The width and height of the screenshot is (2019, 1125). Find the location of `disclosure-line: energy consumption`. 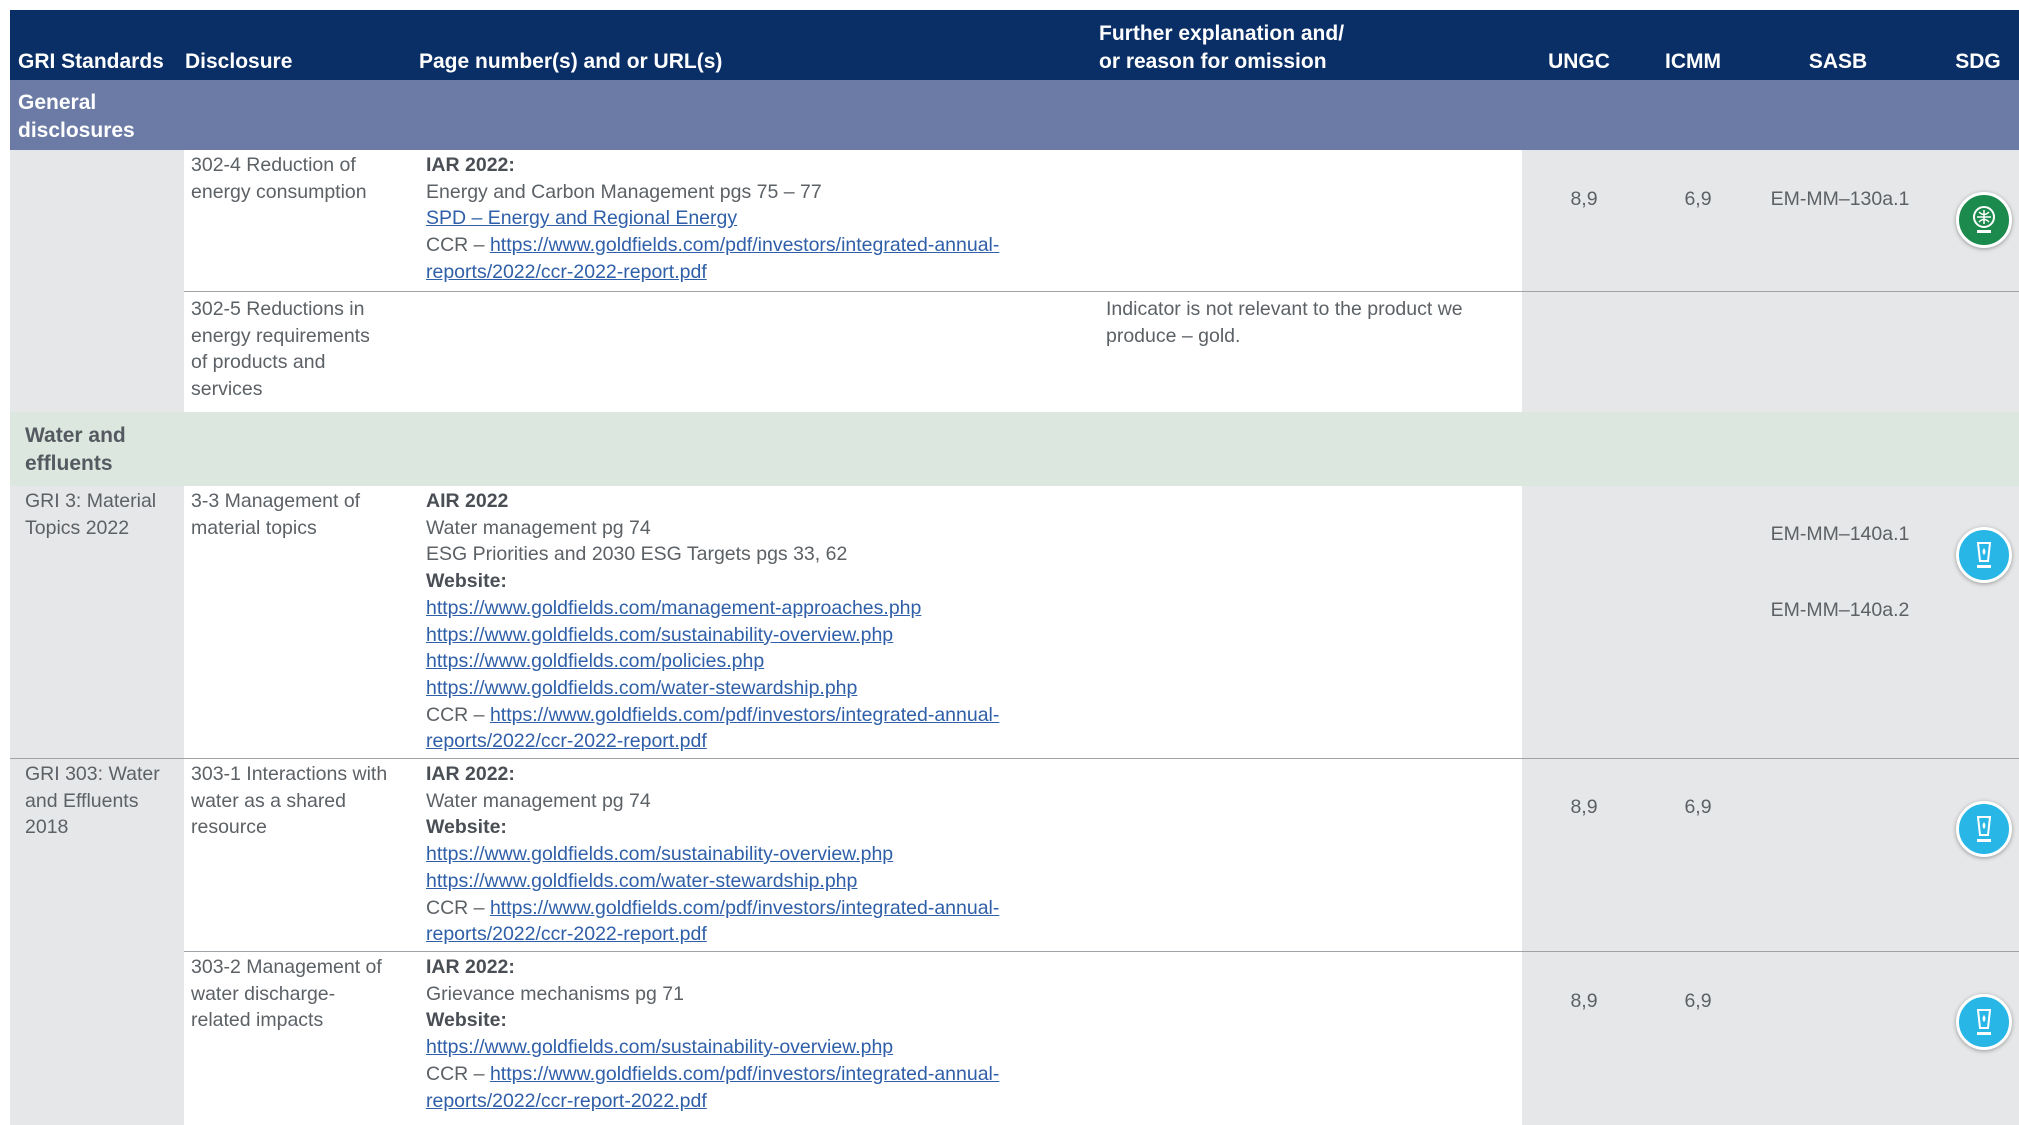

disclosure-line: energy consumption is located at coordinates (279, 191).